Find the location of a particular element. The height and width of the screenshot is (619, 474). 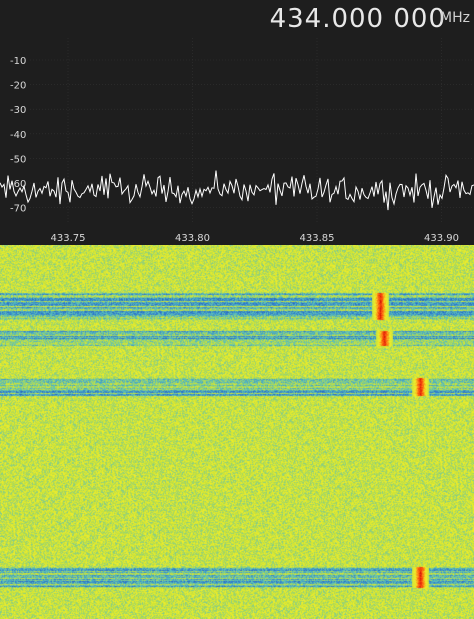

freq-tick-label: 433.90 is located at coordinates (441, 238).